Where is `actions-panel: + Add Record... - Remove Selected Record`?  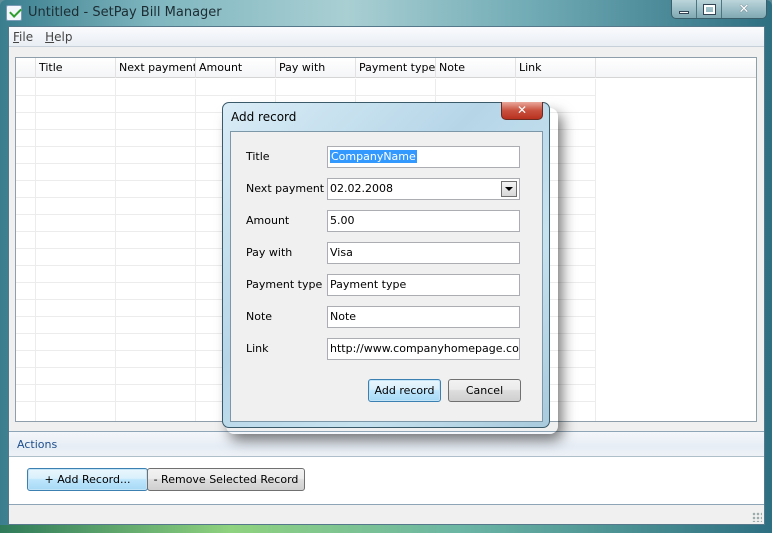 actions-panel: + Add Record... - Remove Selected Record is located at coordinates (386, 481).